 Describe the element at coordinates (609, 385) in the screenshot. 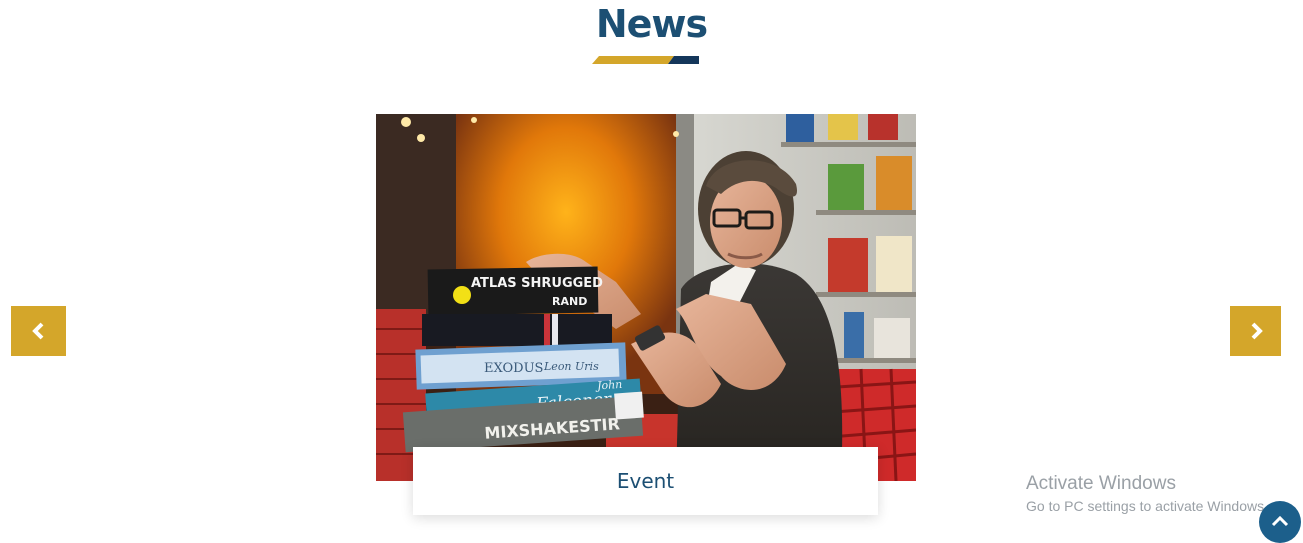

I see `book-4-author: John` at that location.